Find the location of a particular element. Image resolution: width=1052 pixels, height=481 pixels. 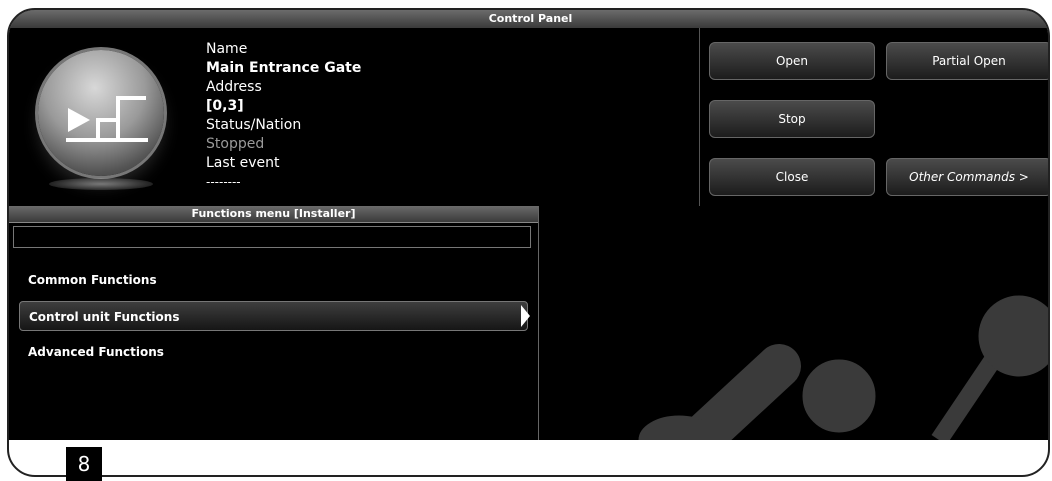

partial-open-button: Partial Open is located at coordinates (967, 61).